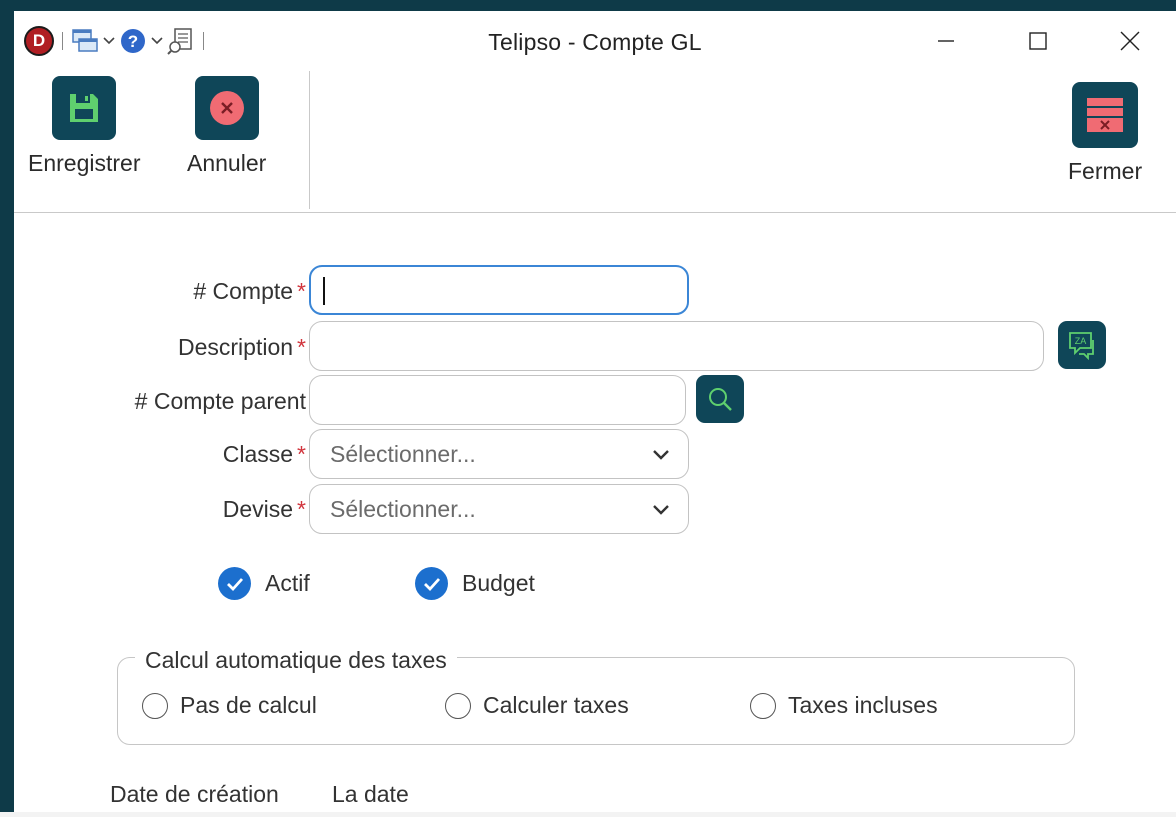 The height and width of the screenshot is (817, 1176). What do you see at coordinates (236, 347) in the screenshot?
I see `description-label-text: Description` at bounding box center [236, 347].